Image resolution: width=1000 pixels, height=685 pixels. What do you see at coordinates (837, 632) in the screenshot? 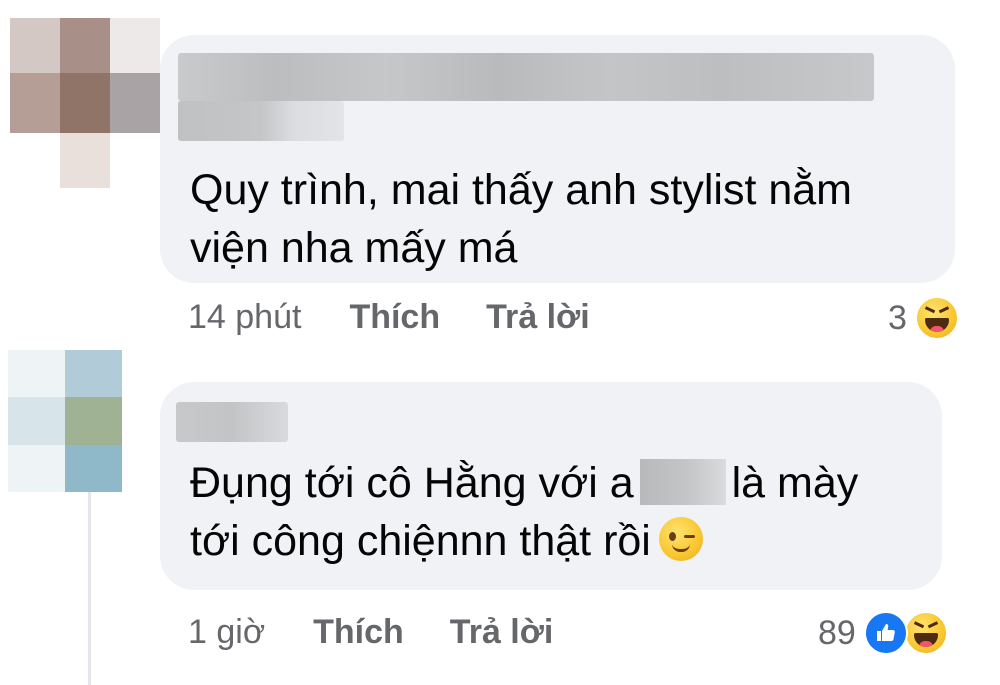
I see `reaction-count: 89` at bounding box center [837, 632].